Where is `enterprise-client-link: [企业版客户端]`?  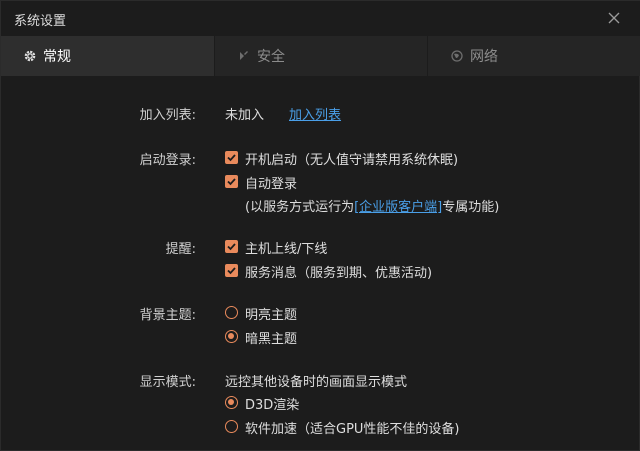
enterprise-client-link: [企业版客户端] is located at coordinates (398, 207).